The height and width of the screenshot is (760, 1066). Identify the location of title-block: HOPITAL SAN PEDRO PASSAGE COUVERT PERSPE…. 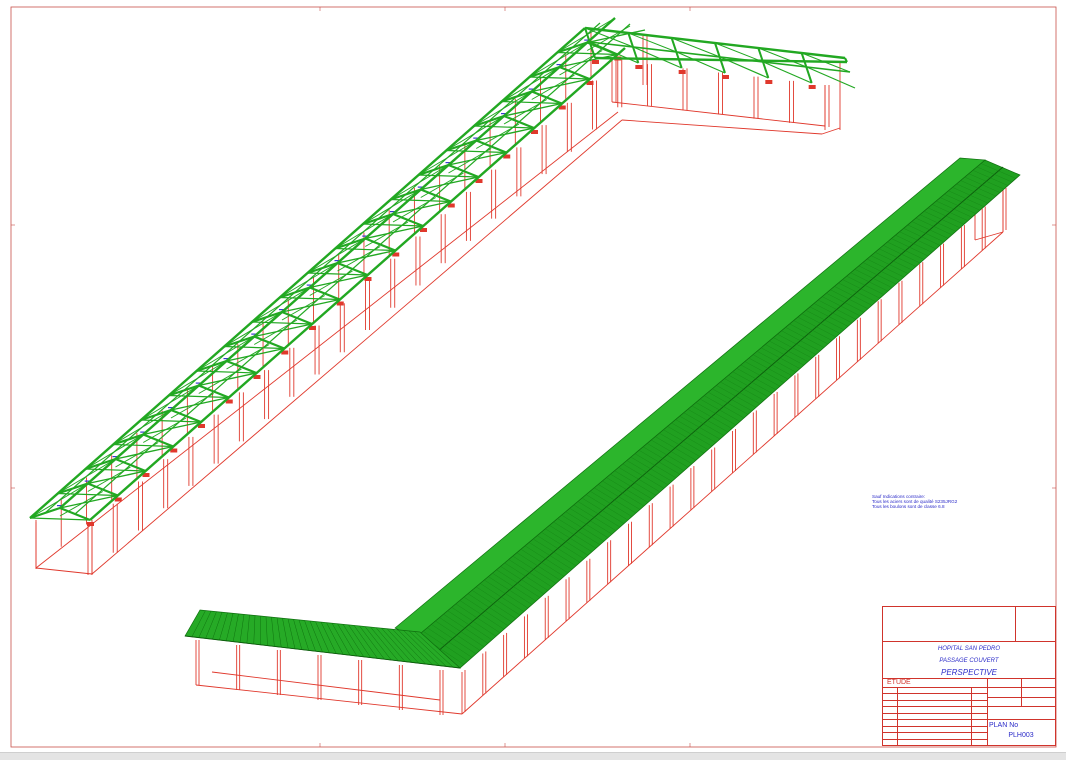
(969, 676).